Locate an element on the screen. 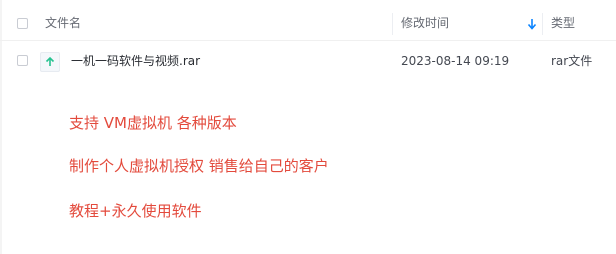 The width and height of the screenshot is (616, 254). table-header: 文件名 修改时间 类型 is located at coordinates (308, 24).